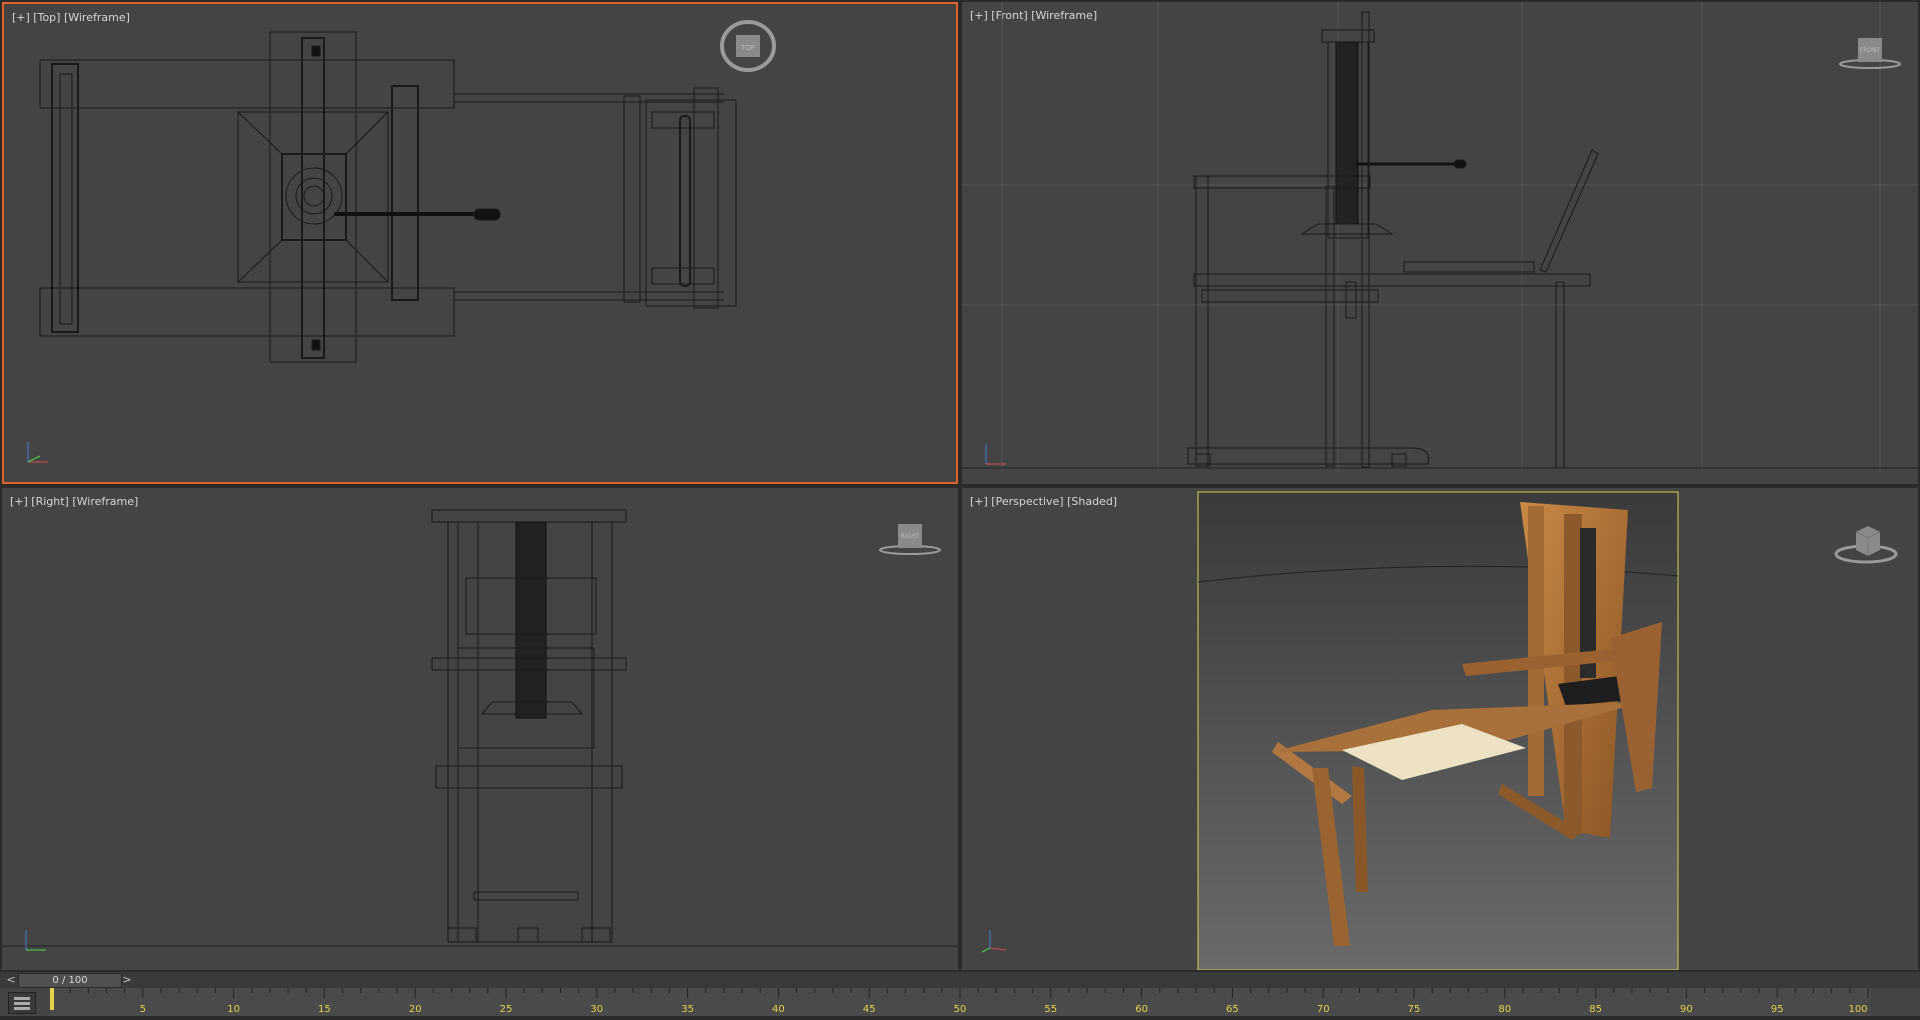 The height and width of the screenshot is (1020, 1920). Describe the element at coordinates (388, 197) in the screenshot. I see `top-wireframe-drawing` at that location.